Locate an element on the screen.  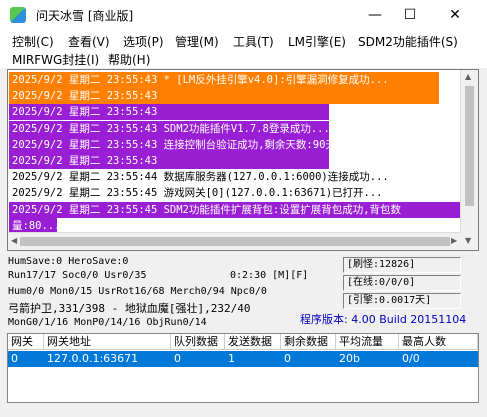
column-header: 发送数据 is located at coordinates (253, 342).